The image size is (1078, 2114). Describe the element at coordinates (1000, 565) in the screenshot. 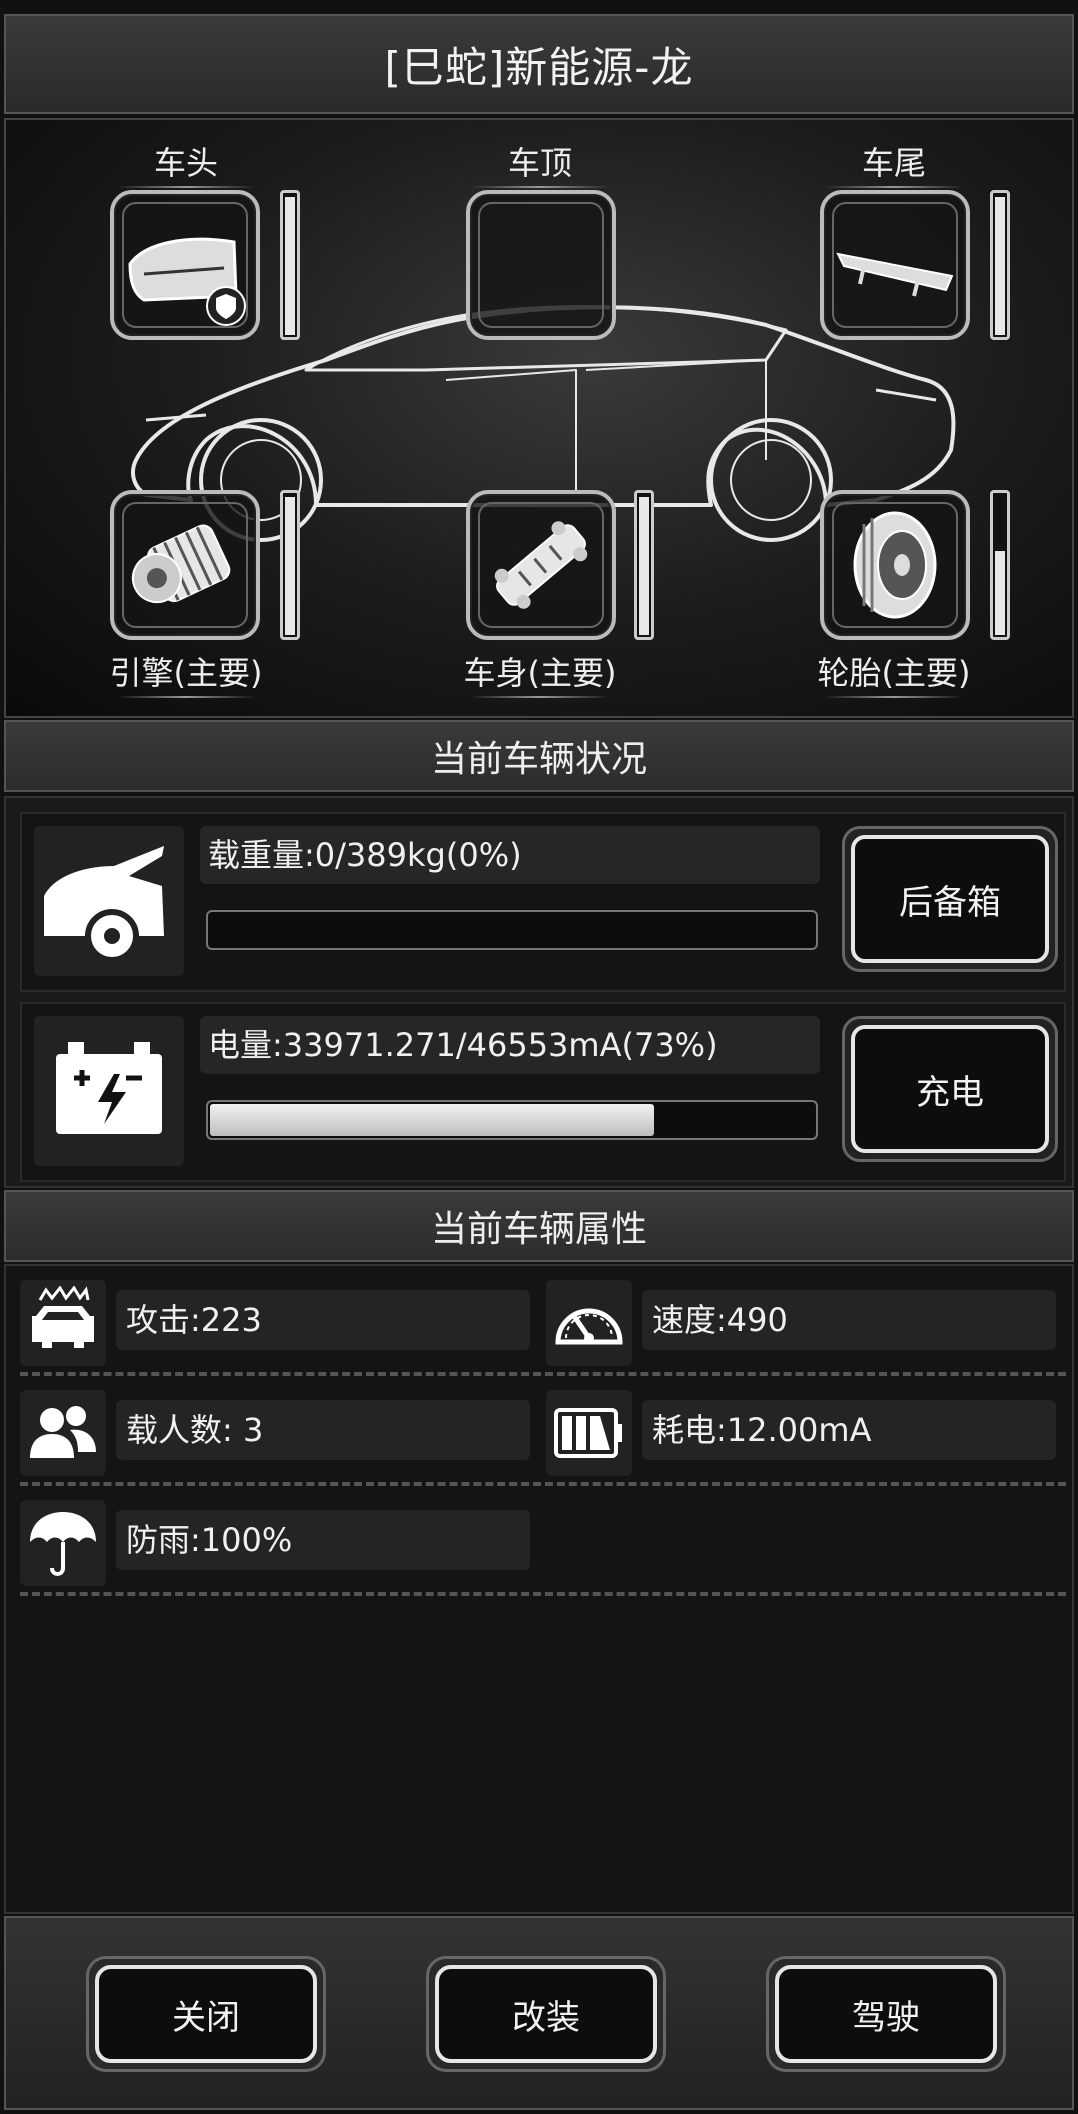

I see `gauge-tire` at that location.